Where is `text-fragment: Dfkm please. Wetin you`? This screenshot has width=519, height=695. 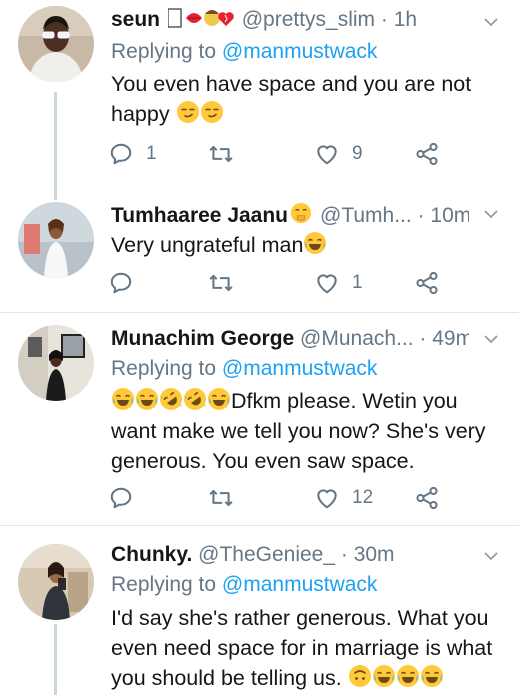 text-fragment: Dfkm please. Wetin you is located at coordinates (344, 401).